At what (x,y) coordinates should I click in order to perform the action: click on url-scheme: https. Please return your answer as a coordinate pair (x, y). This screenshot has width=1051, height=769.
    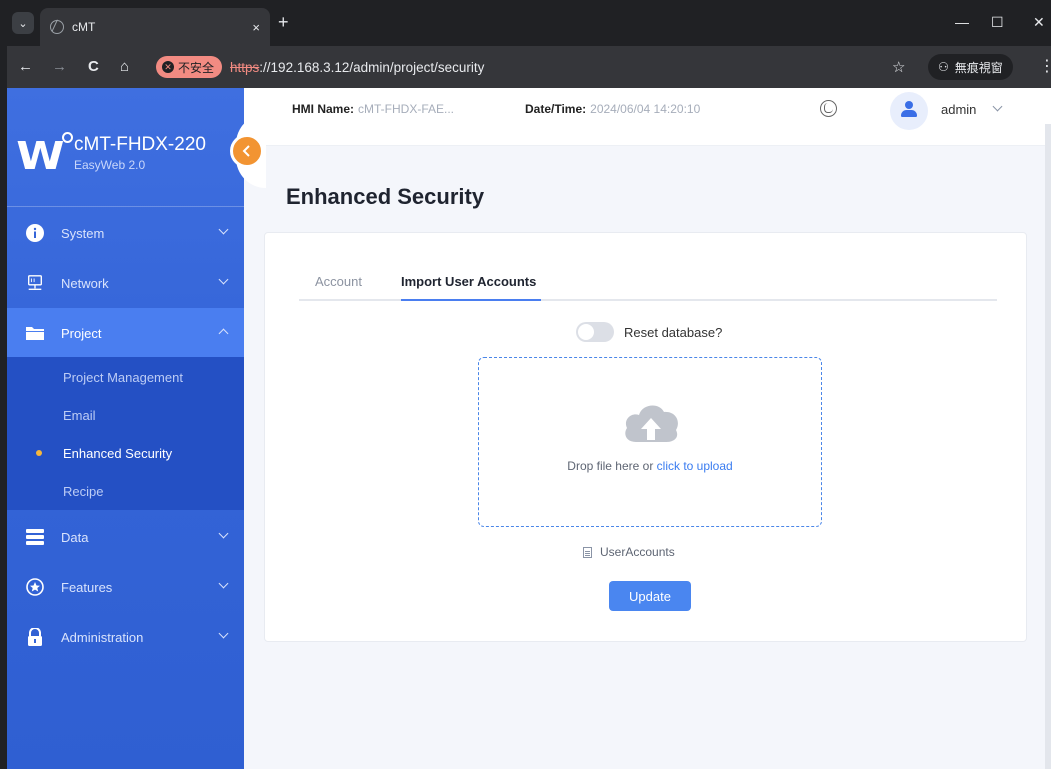
    Looking at the image, I should click on (245, 67).